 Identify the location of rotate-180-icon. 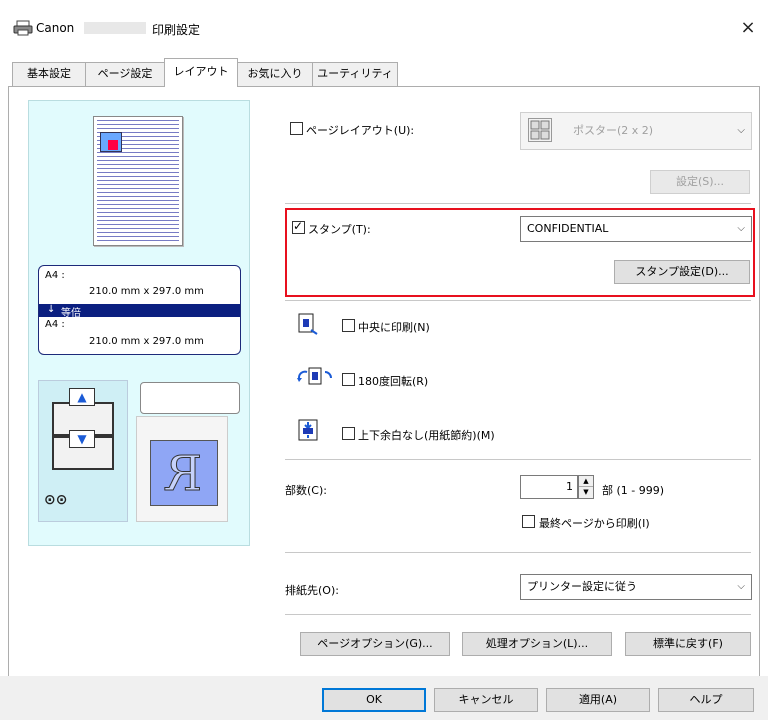
(315, 376).